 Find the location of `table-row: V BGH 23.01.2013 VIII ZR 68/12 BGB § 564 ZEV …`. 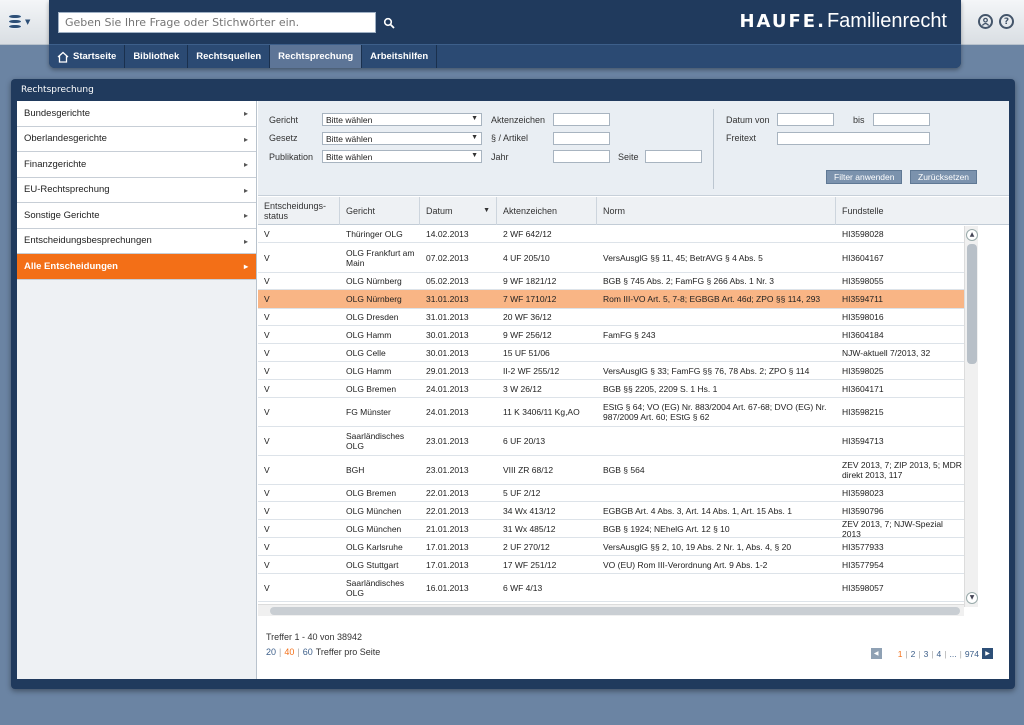

table-row: V BGH 23.01.2013 VIII ZR 68/12 BGB § 564 ZEV … is located at coordinates (611, 470).